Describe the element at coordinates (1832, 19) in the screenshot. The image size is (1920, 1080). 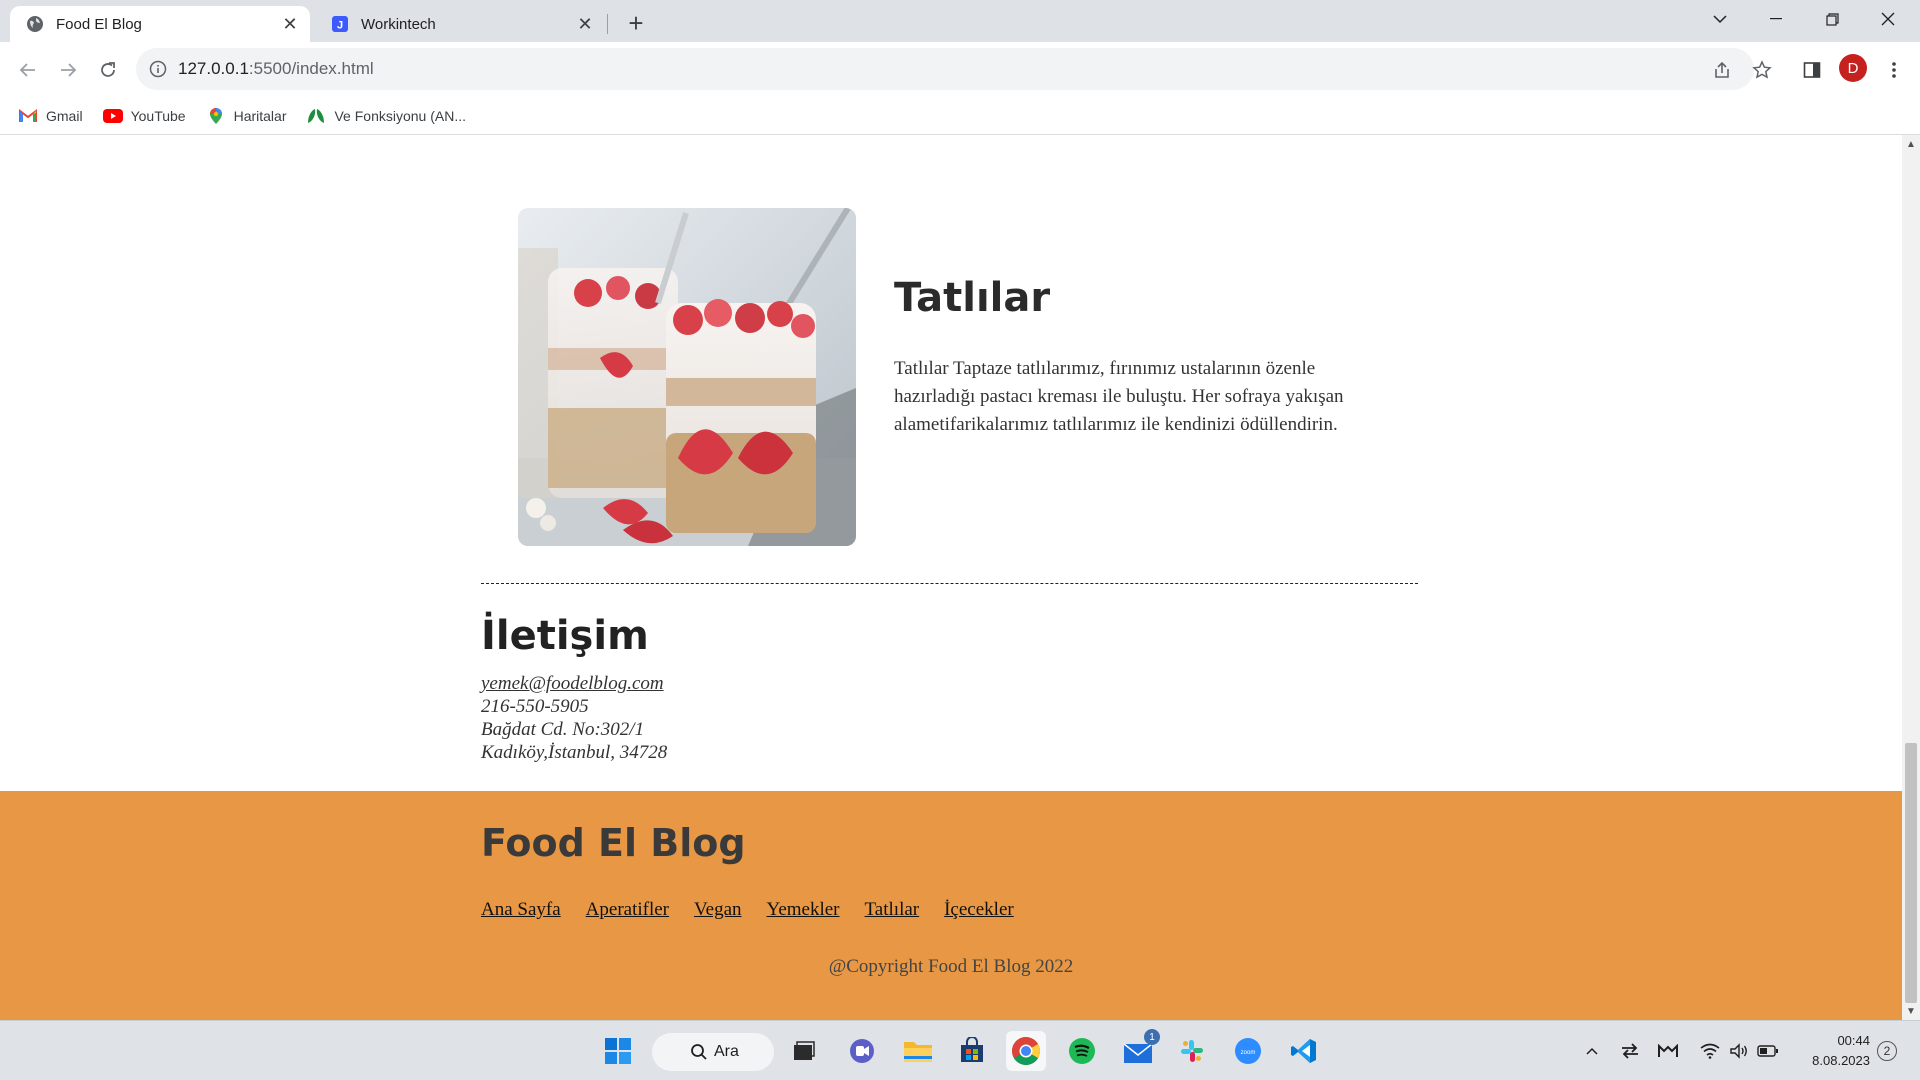
I see `restore-button` at that location.